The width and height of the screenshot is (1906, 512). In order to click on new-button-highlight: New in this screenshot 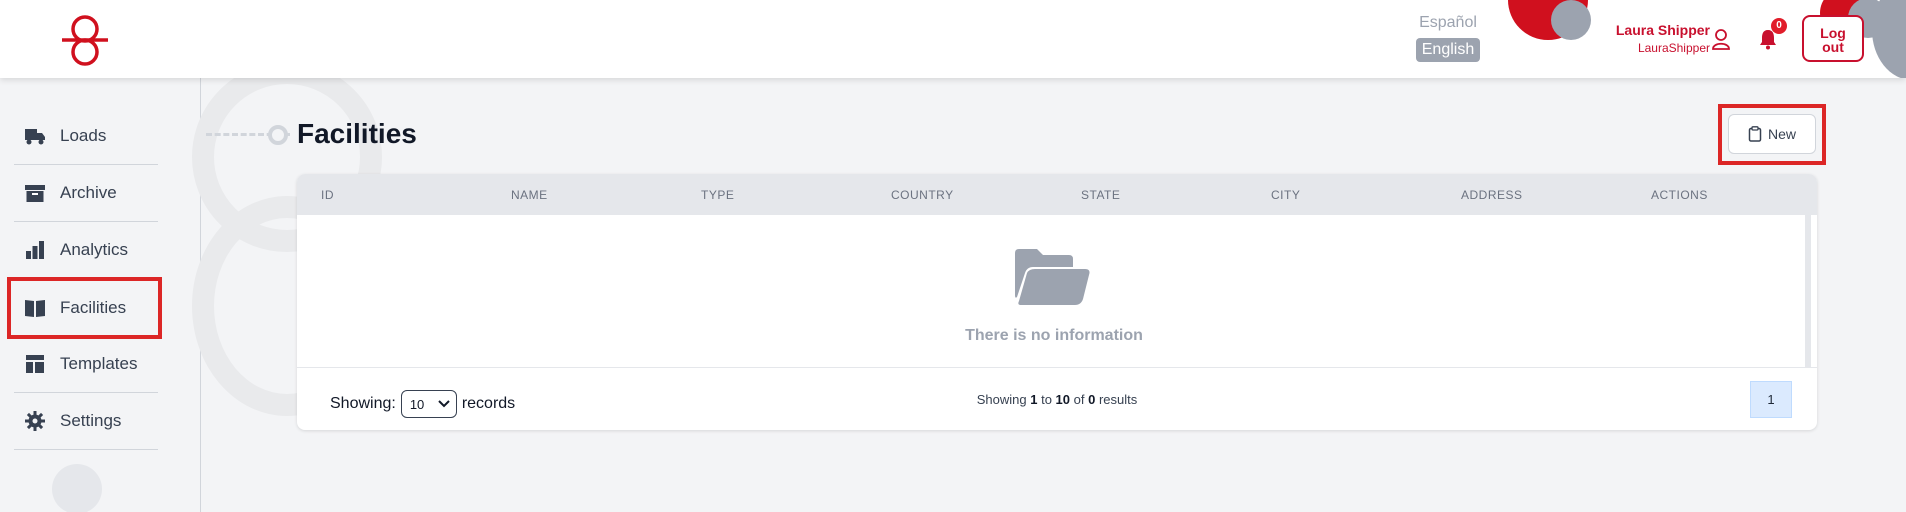, I will do `click(1772, 134)`.